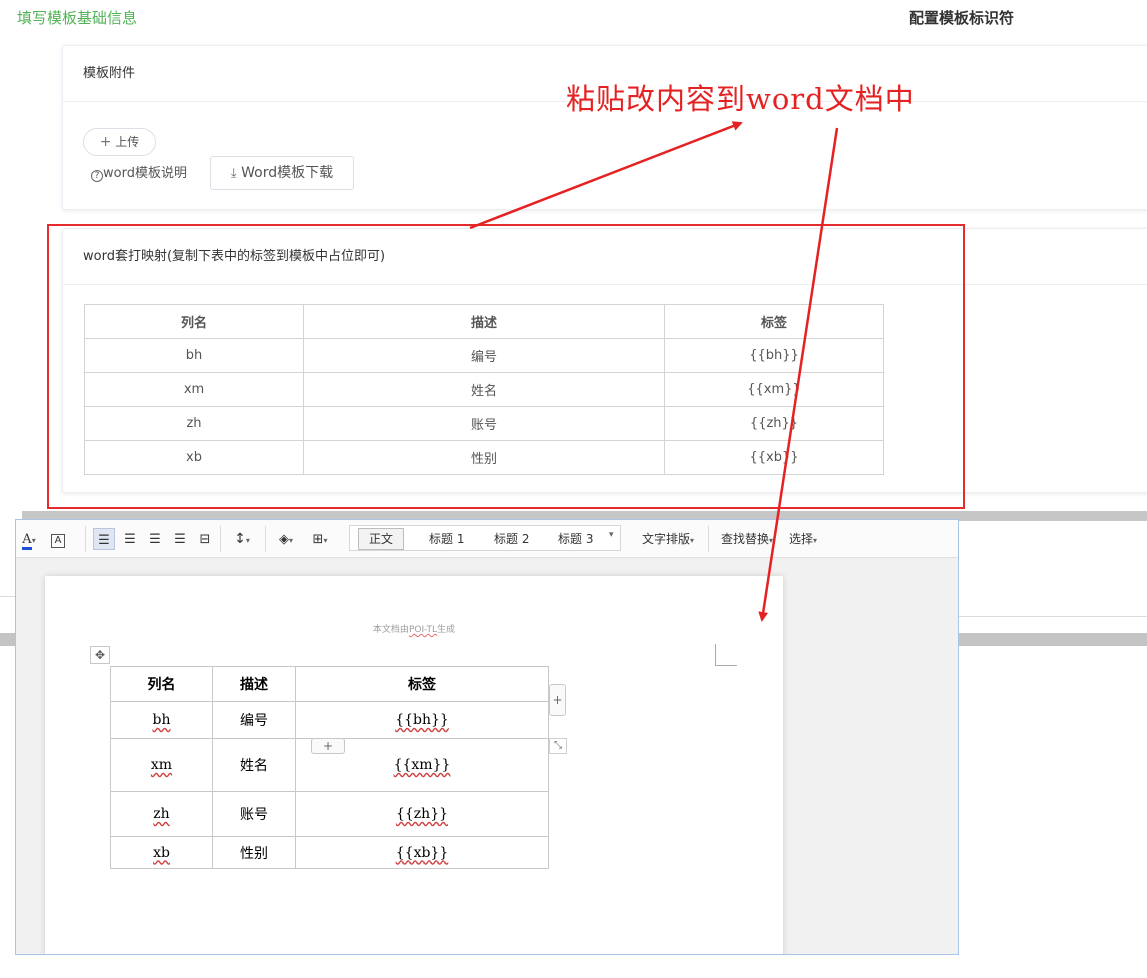  I want to click on upload-button: + 上传, so click(119, 142).